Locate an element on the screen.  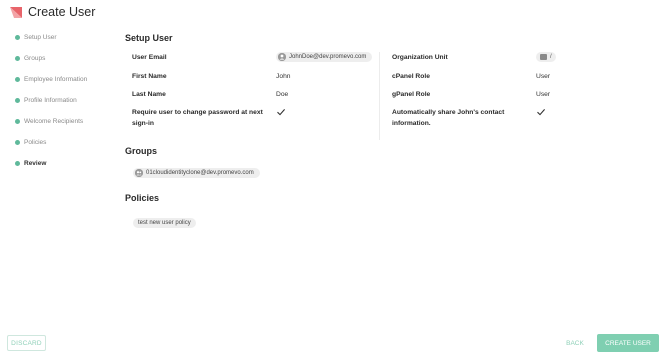
policy-chip: test new user policy is located at coordinates (164, 223).